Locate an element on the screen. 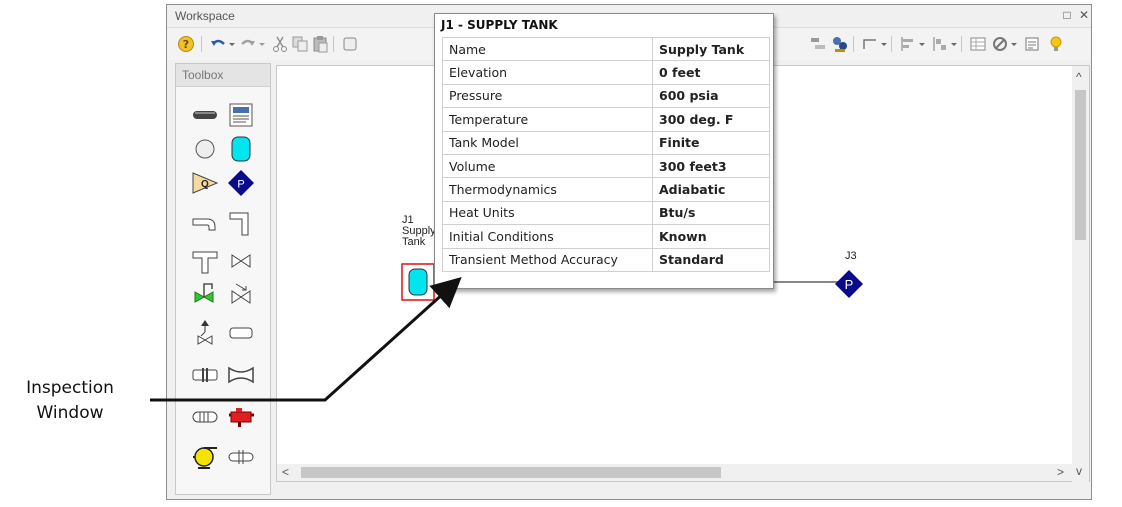 This screenshot has width=1122, height=507. callout-arrow is located at coordinates (306, 339).